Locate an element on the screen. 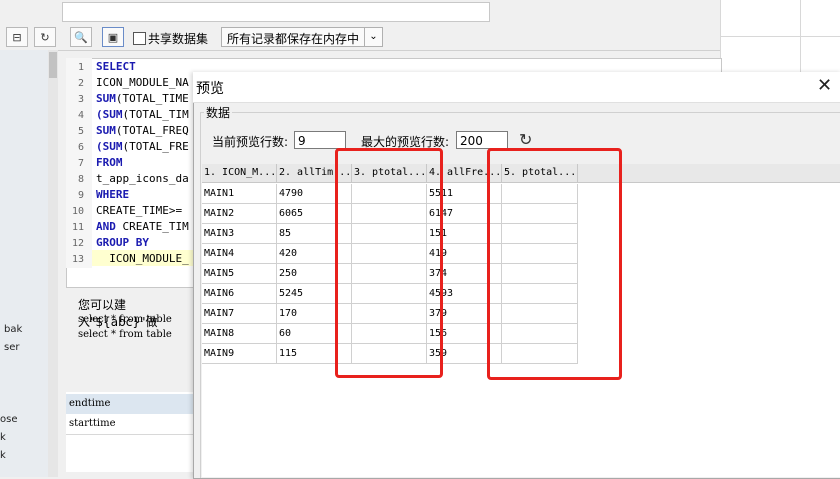 Image resolution: width=840 pixels, height=479 pixels. line-number: 9 is located at coordinates (80, 195).